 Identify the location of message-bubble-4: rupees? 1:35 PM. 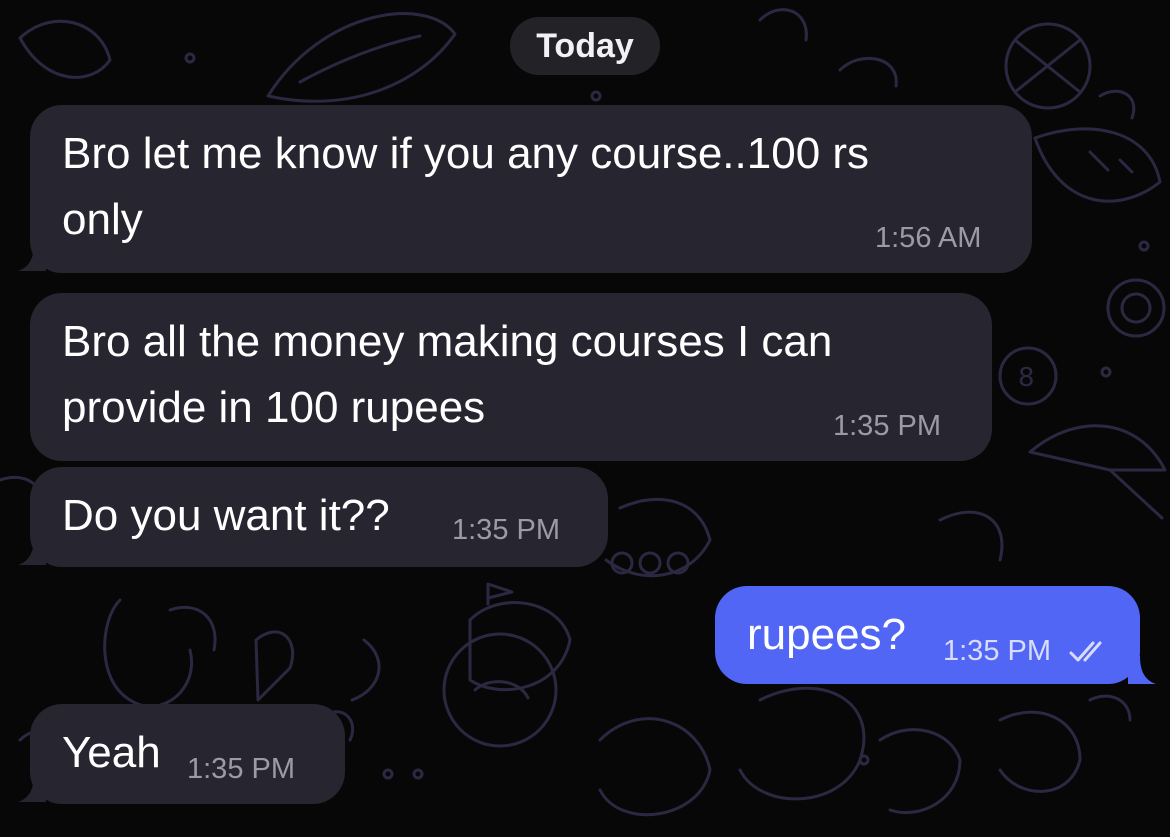
(927, 635).